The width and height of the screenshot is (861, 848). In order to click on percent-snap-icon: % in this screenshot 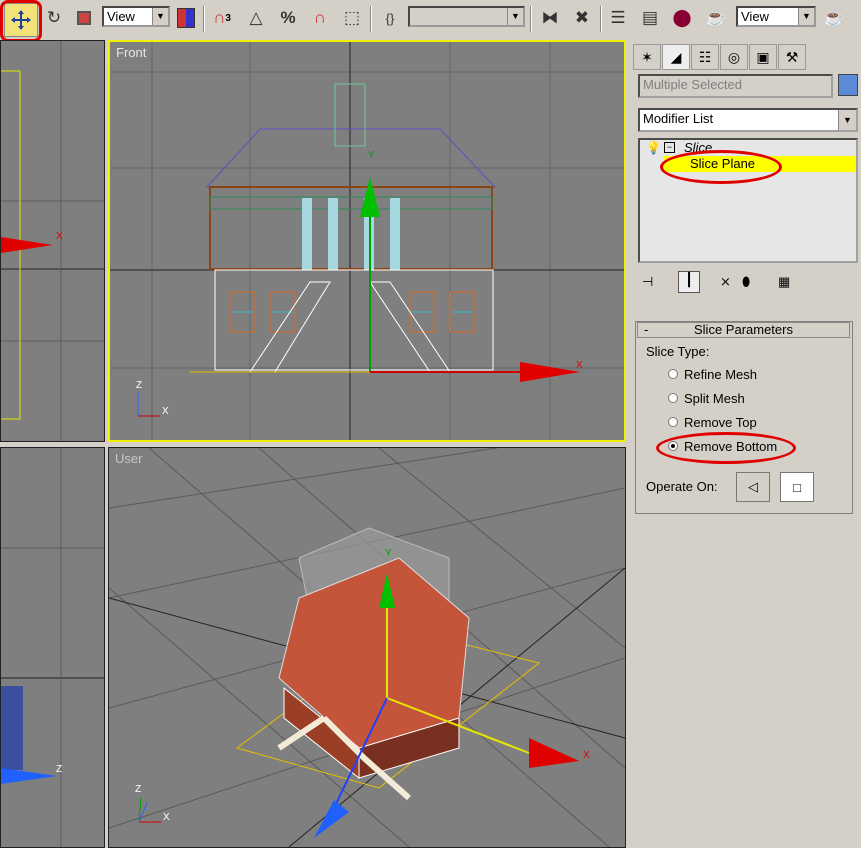, I will do `click(288, 18)`.